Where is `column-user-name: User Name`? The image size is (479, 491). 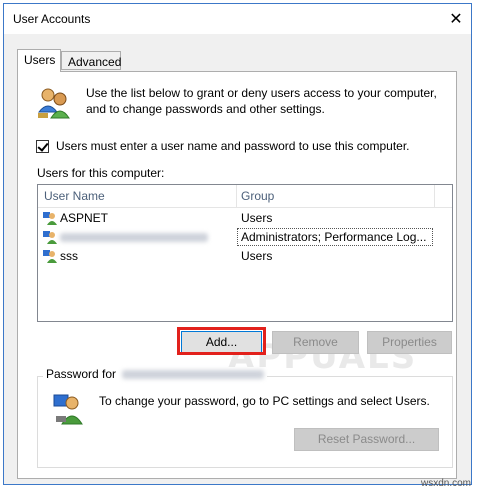 column-user-name: User Name is located at coordinates (74, 196).